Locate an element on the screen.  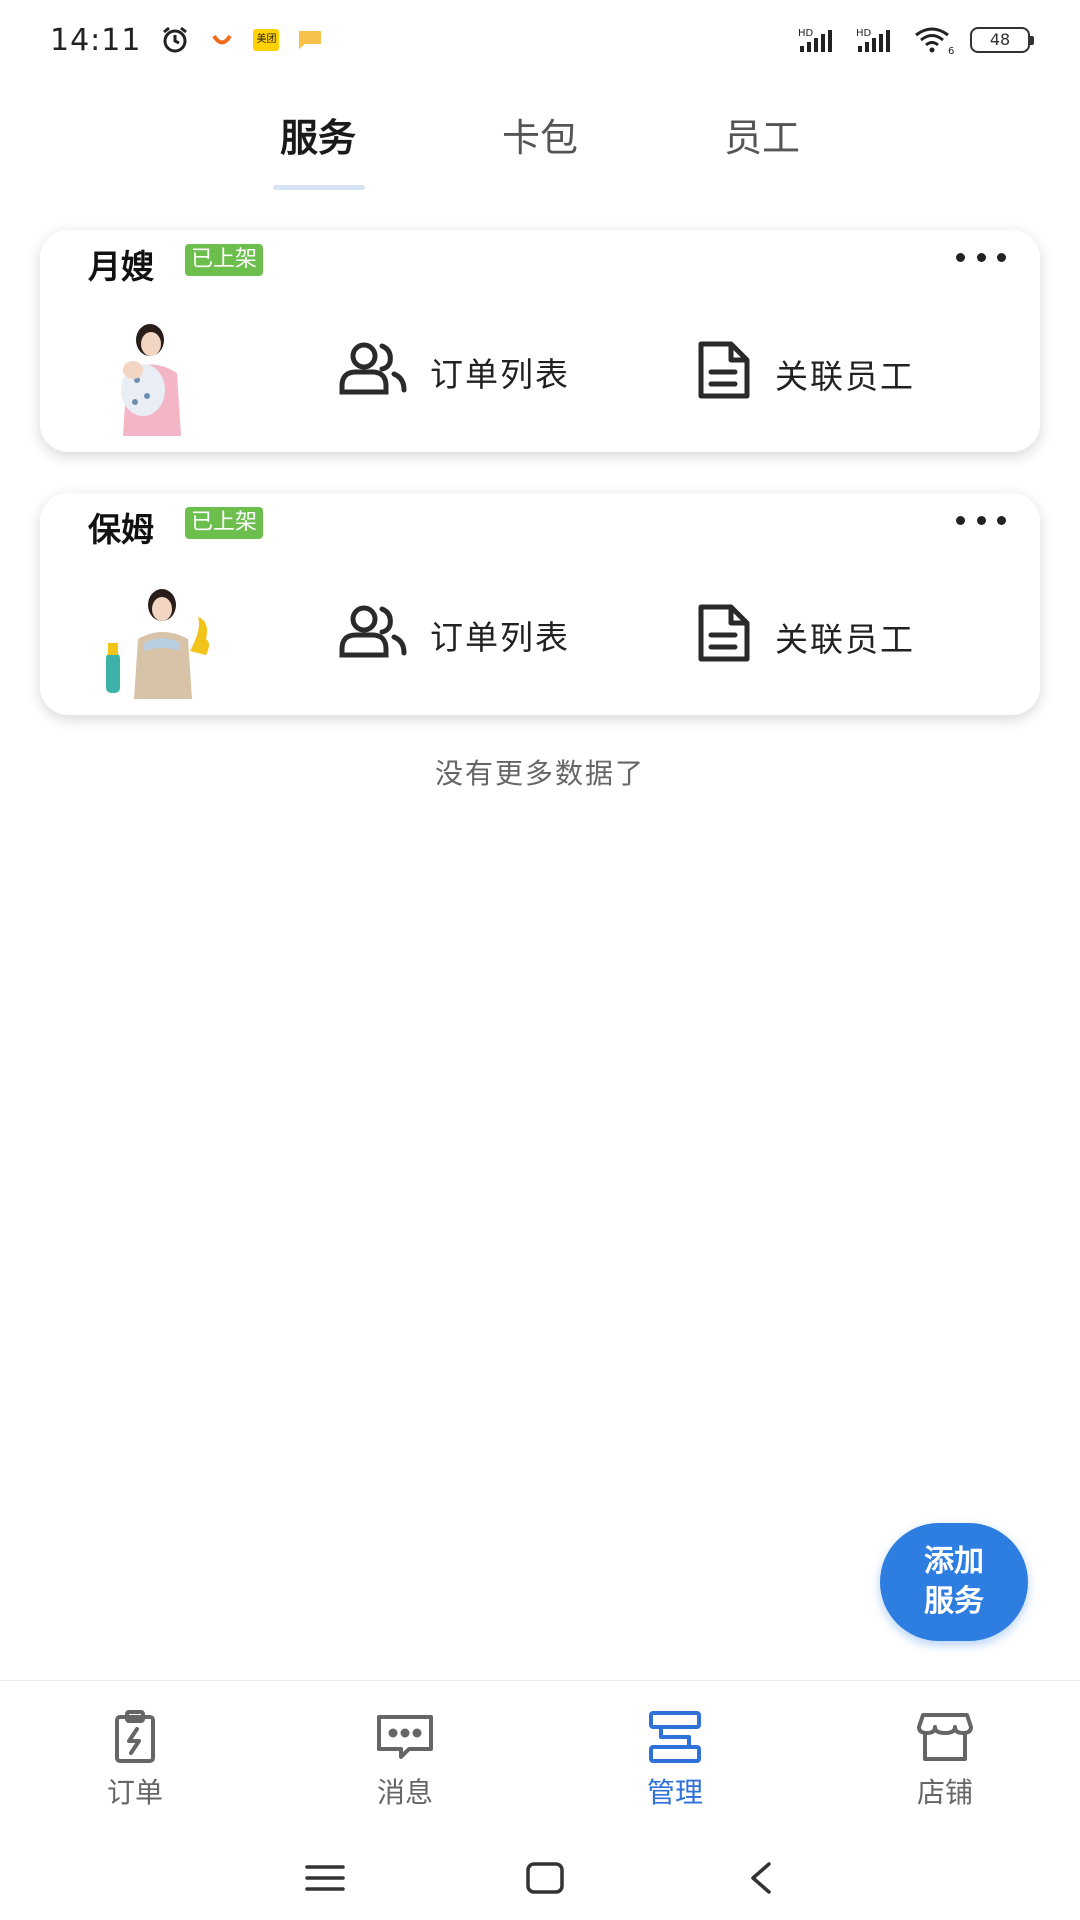
nav-label: 消息 is located at coordinates (404, 1792).